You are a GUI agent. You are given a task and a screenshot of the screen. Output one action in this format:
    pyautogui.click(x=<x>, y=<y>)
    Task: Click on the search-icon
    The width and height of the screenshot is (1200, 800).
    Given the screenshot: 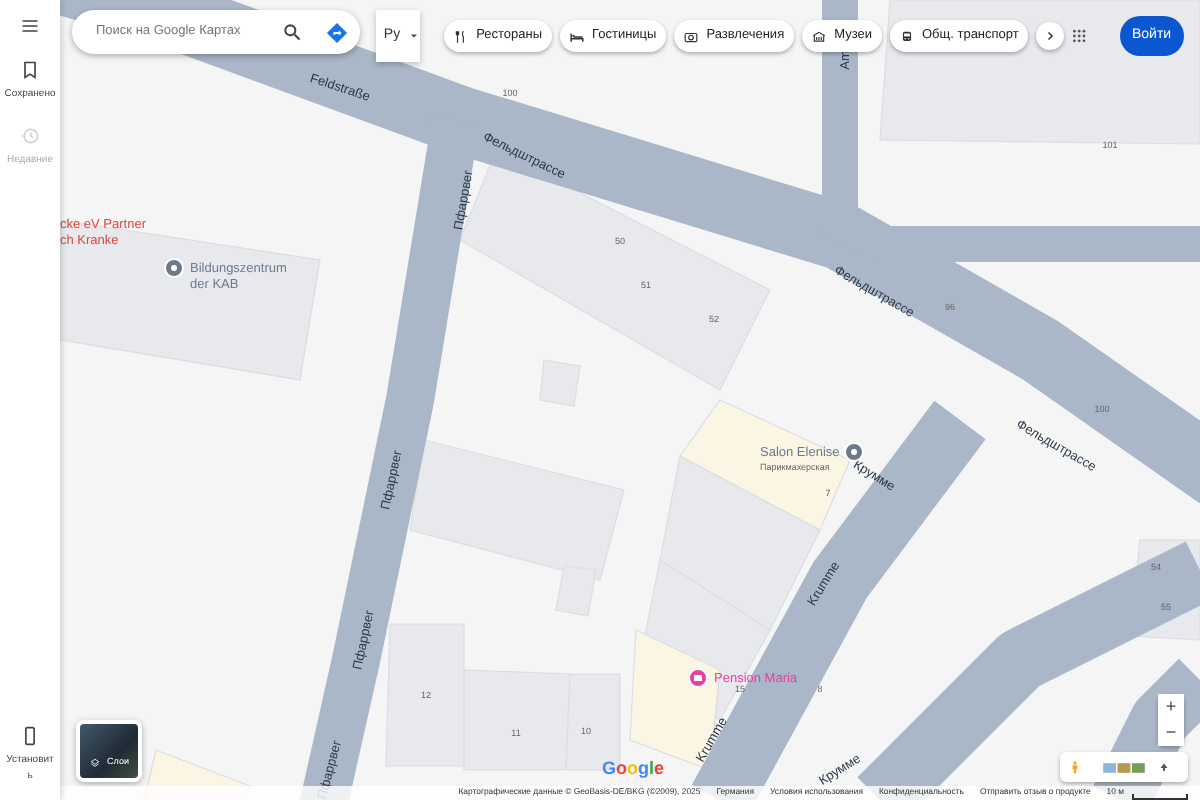 What is the action you would take?
    pyautogui.click(x=291, y=32)
    